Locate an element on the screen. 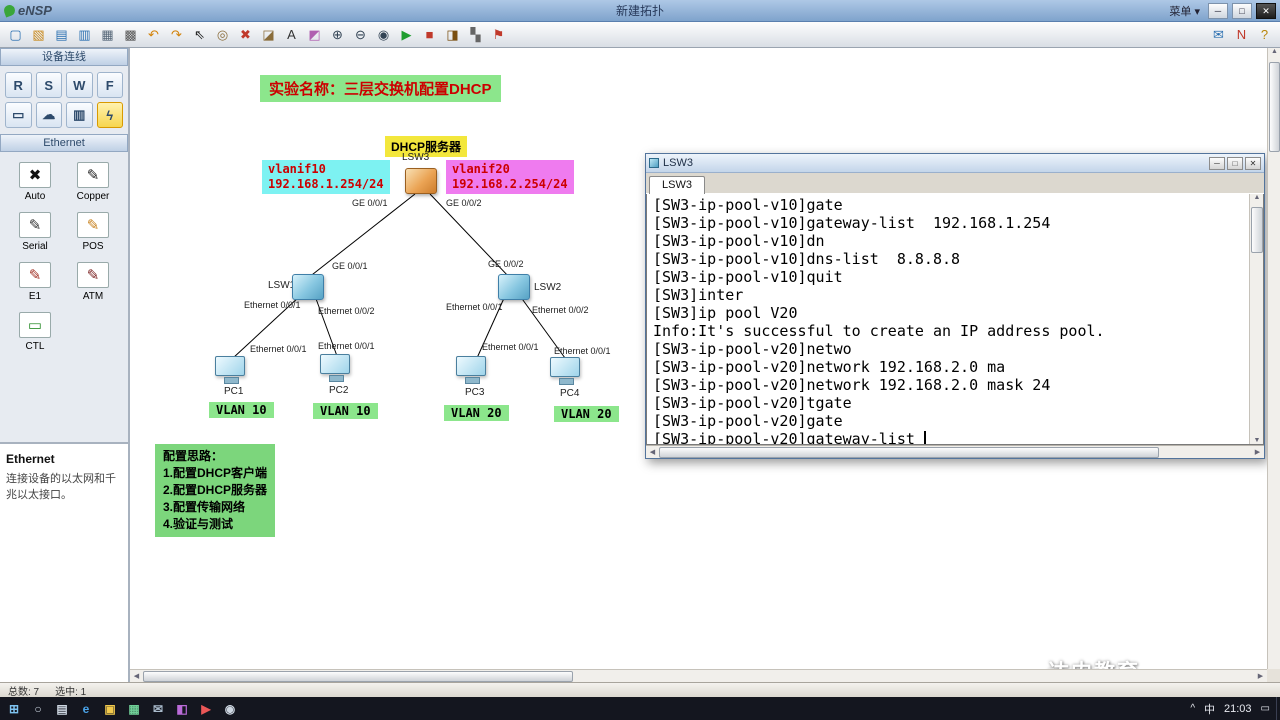 The image size is (1280, 720). delete-icon: ✖ is located at coordinates (245, 34).